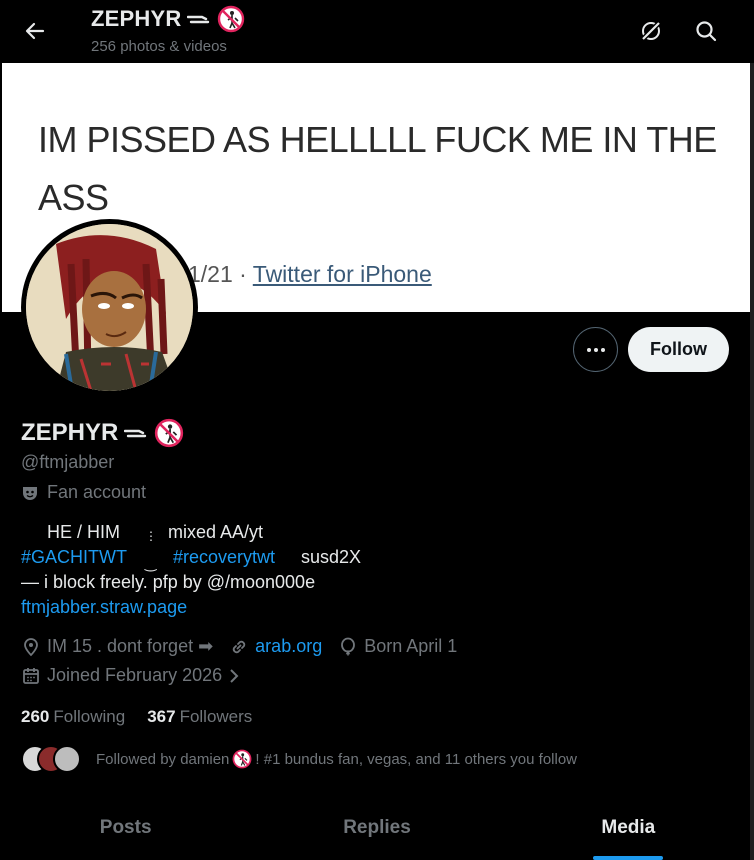  Describe the element at coordinates (377, 168) in the screenshot. I see `banner-text: IM PISSED AS HELLLLL FUCK ME IN THE ASS` at that location.